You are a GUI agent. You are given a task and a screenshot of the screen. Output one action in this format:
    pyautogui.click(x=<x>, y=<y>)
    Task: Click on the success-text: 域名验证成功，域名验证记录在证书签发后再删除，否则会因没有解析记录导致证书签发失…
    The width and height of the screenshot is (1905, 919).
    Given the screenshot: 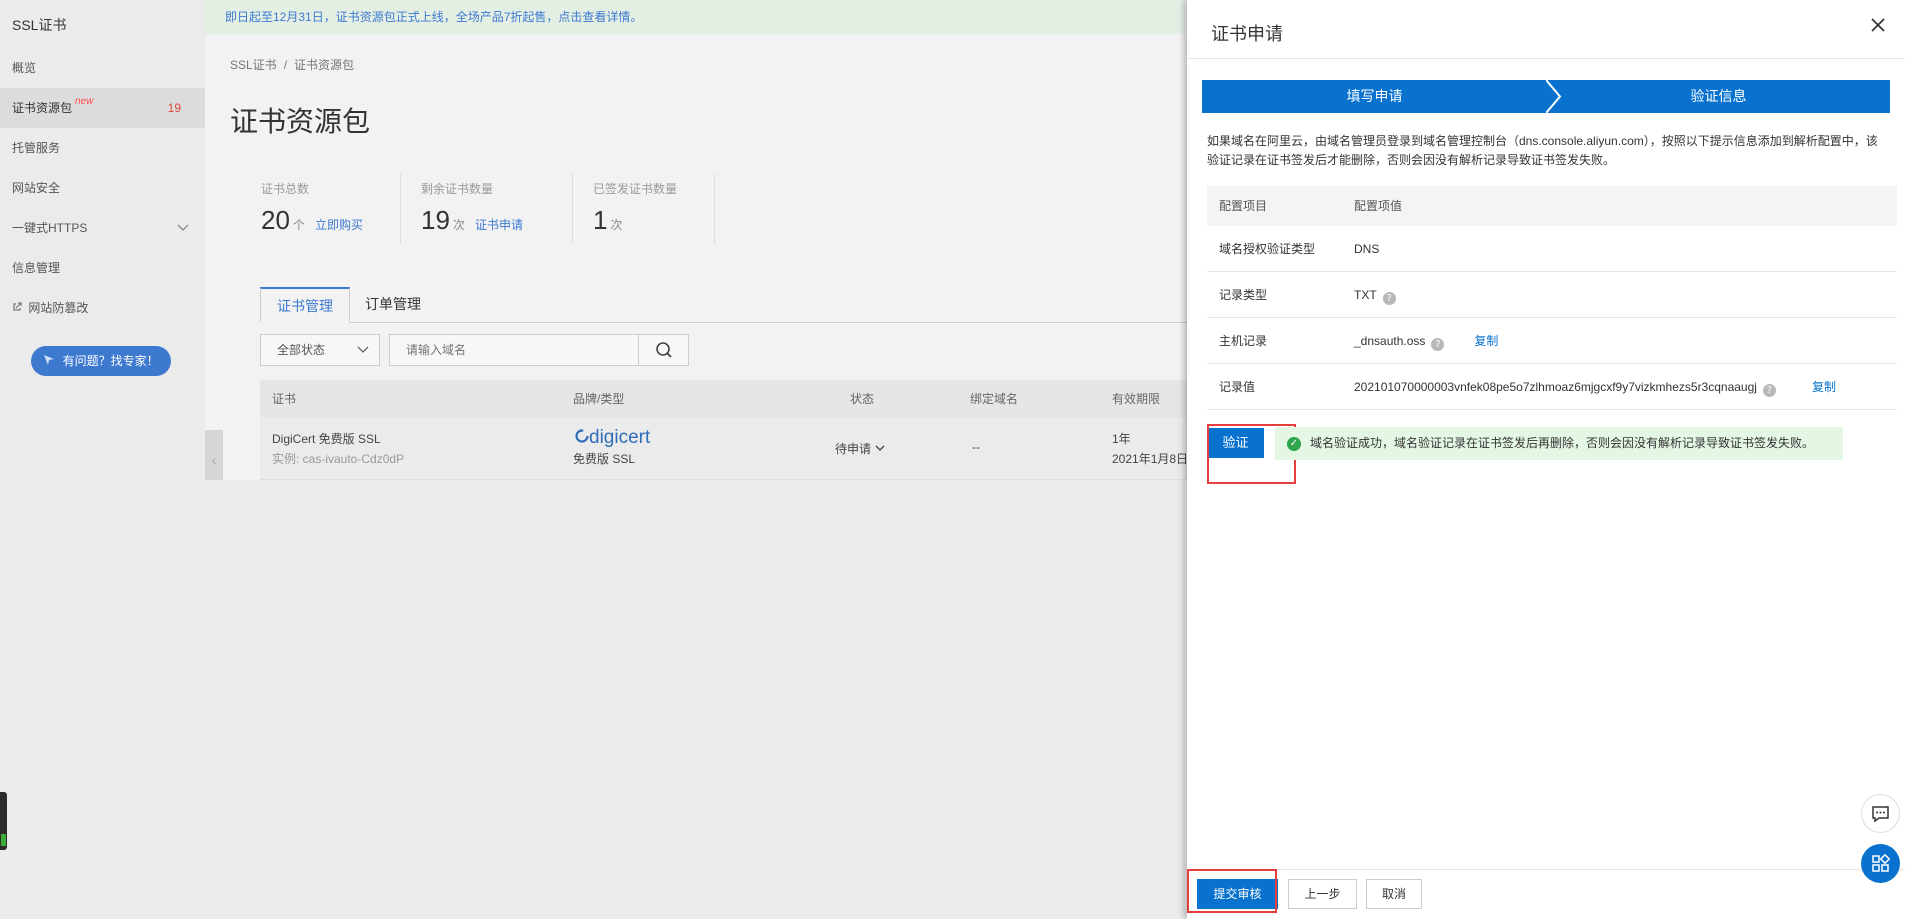 What is the action you would take?
    pyautogui.click(x=1562, y=443)
    